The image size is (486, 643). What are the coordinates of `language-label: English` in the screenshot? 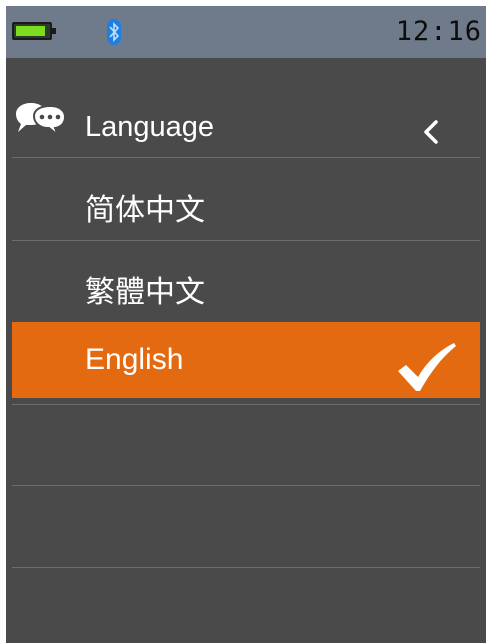 It's located at (134, 359).